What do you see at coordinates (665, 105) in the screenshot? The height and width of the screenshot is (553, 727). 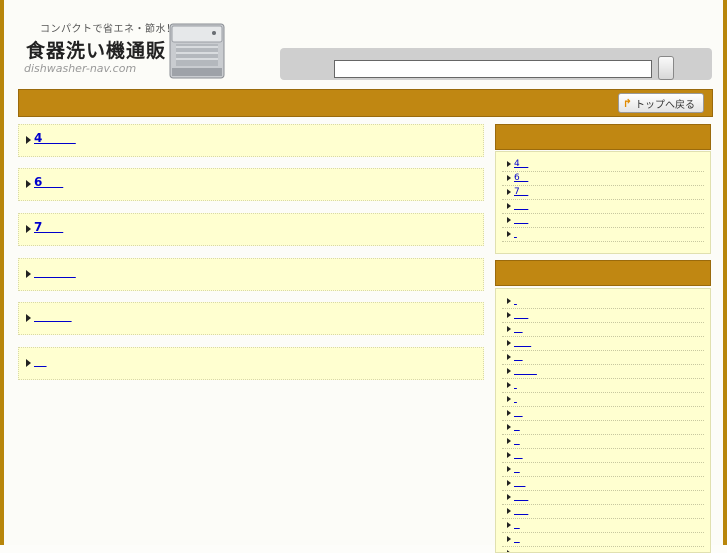 I see `back-to-top-label: トップへ戻る` at bounding box center [665, 105].